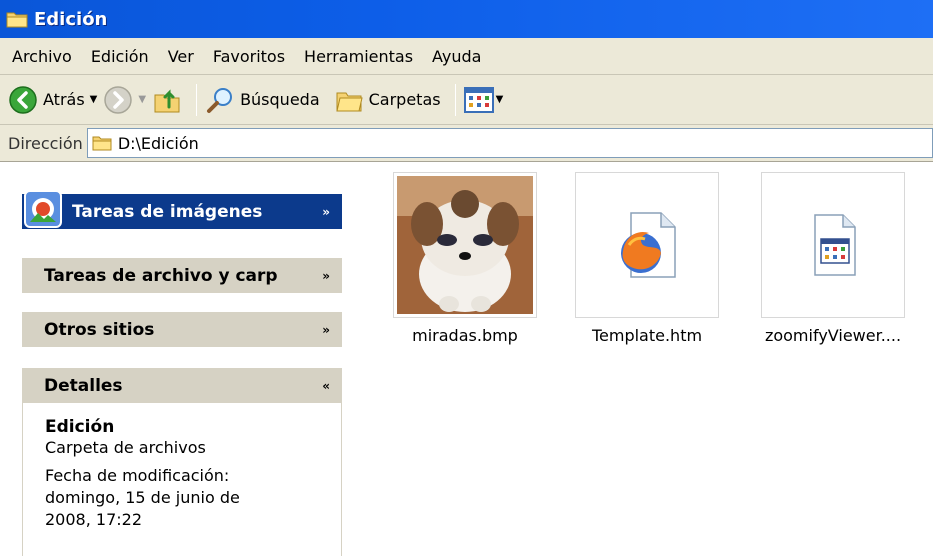  I want to click on views-button: ▼, so click(483, 100).